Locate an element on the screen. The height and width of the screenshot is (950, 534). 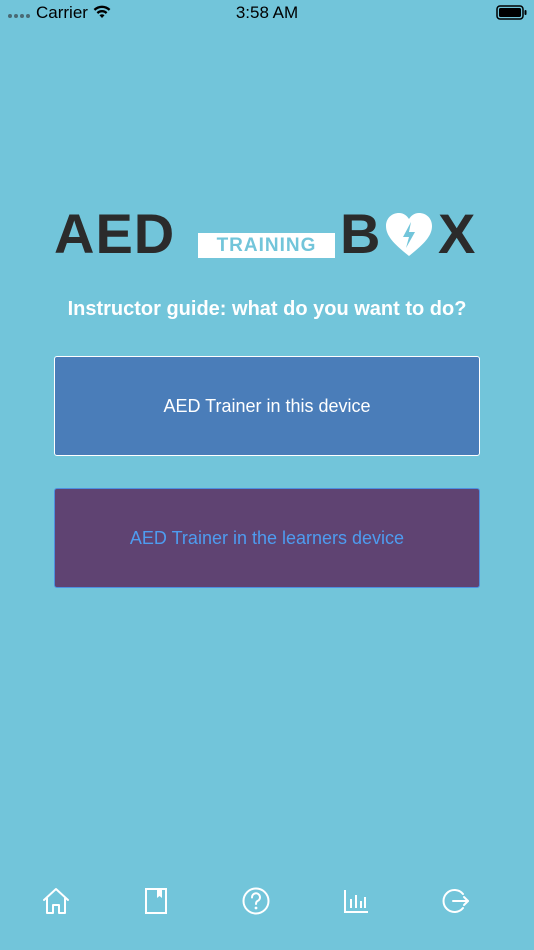
trainer-this-device-label: AED Trainer in this device is located at coordinates (267, 405).